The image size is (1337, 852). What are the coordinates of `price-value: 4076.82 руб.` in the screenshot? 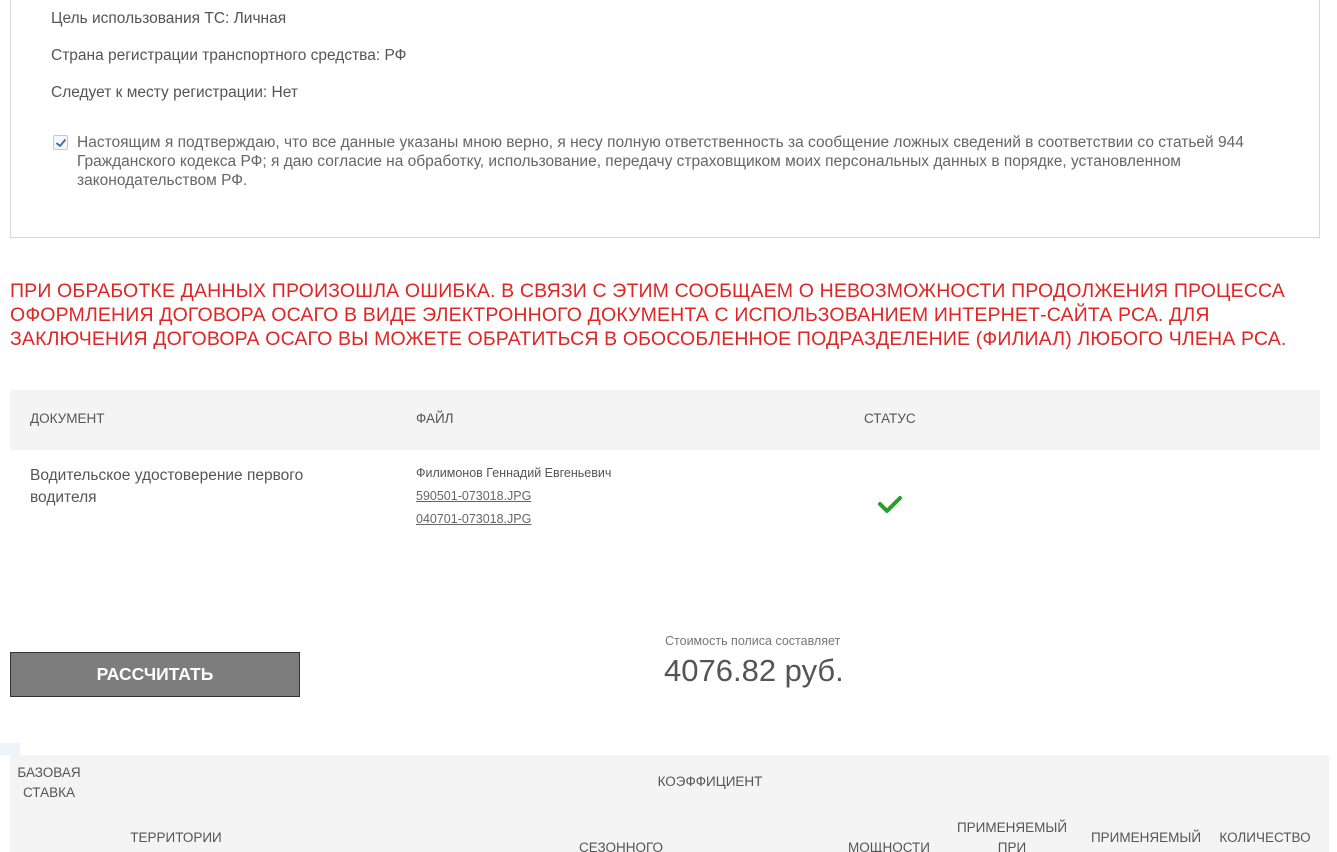 It's located at (754, 670).